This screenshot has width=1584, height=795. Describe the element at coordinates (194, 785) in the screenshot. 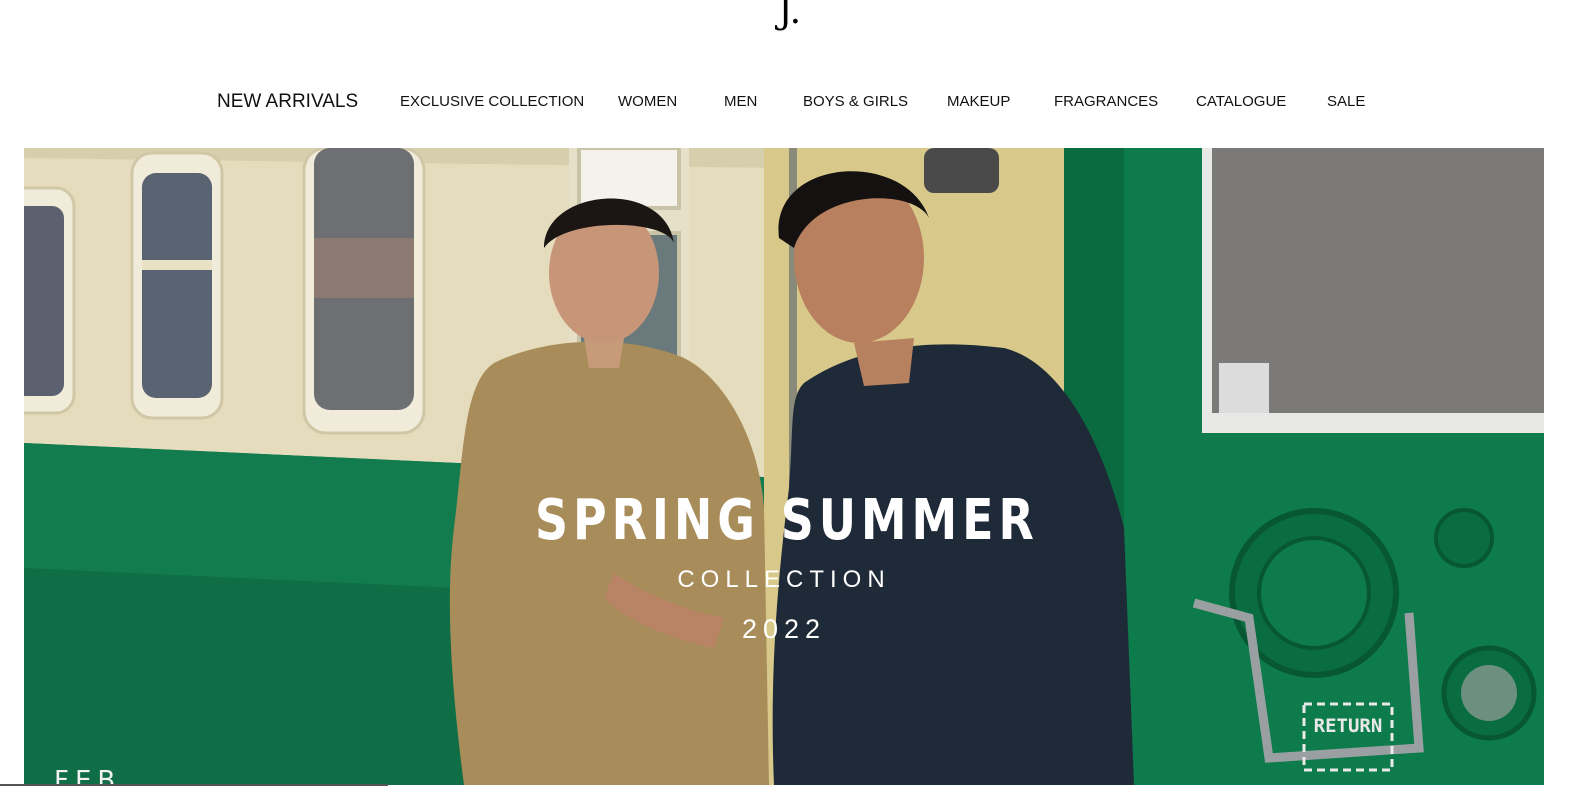

I see `scroll-indicator` at that location.